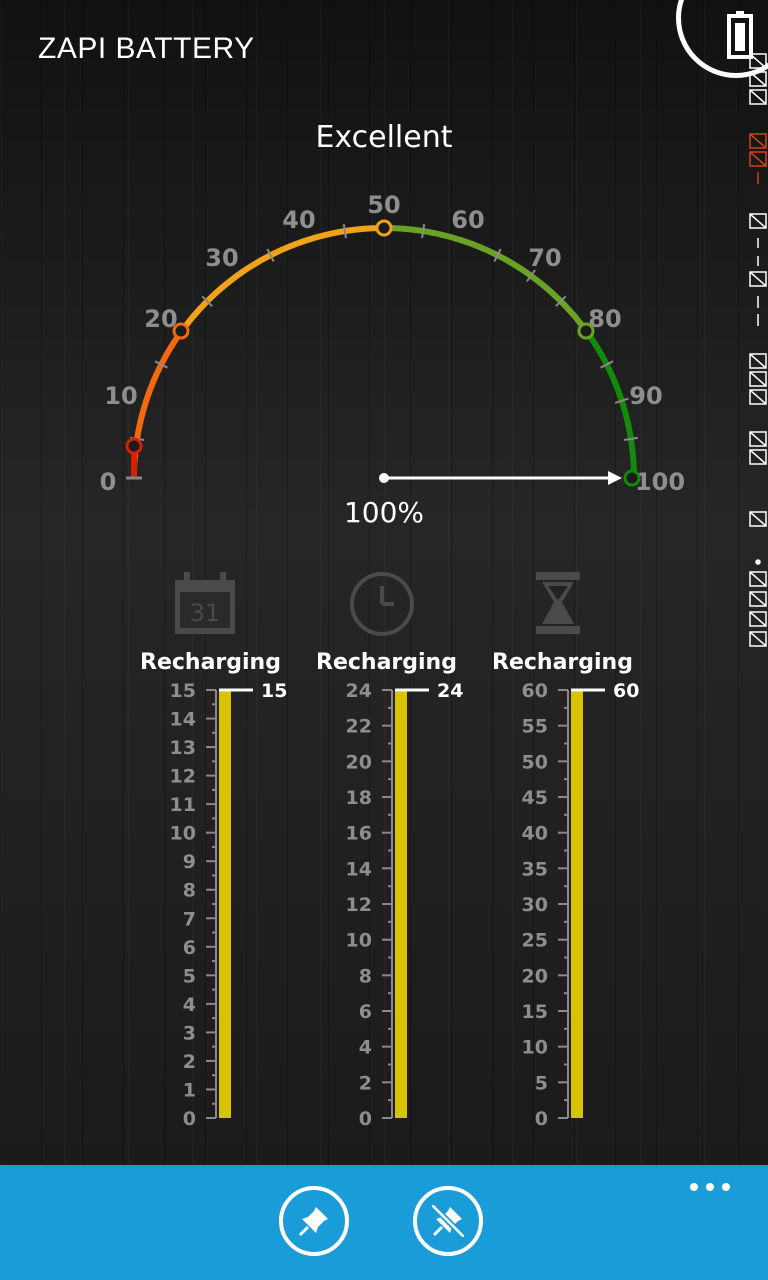  What do you see at coordinates (558, 603) in the screenshot?
I see `hourglass-icon` at bounding box center [558, 603].